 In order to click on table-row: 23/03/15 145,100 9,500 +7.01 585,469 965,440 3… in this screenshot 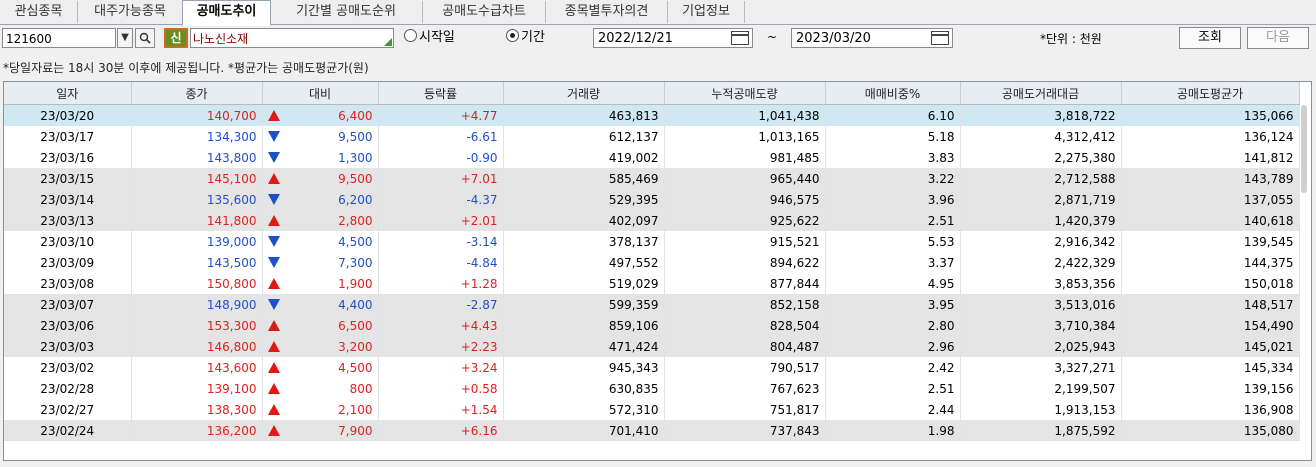, I will do `click(652, 178)`.